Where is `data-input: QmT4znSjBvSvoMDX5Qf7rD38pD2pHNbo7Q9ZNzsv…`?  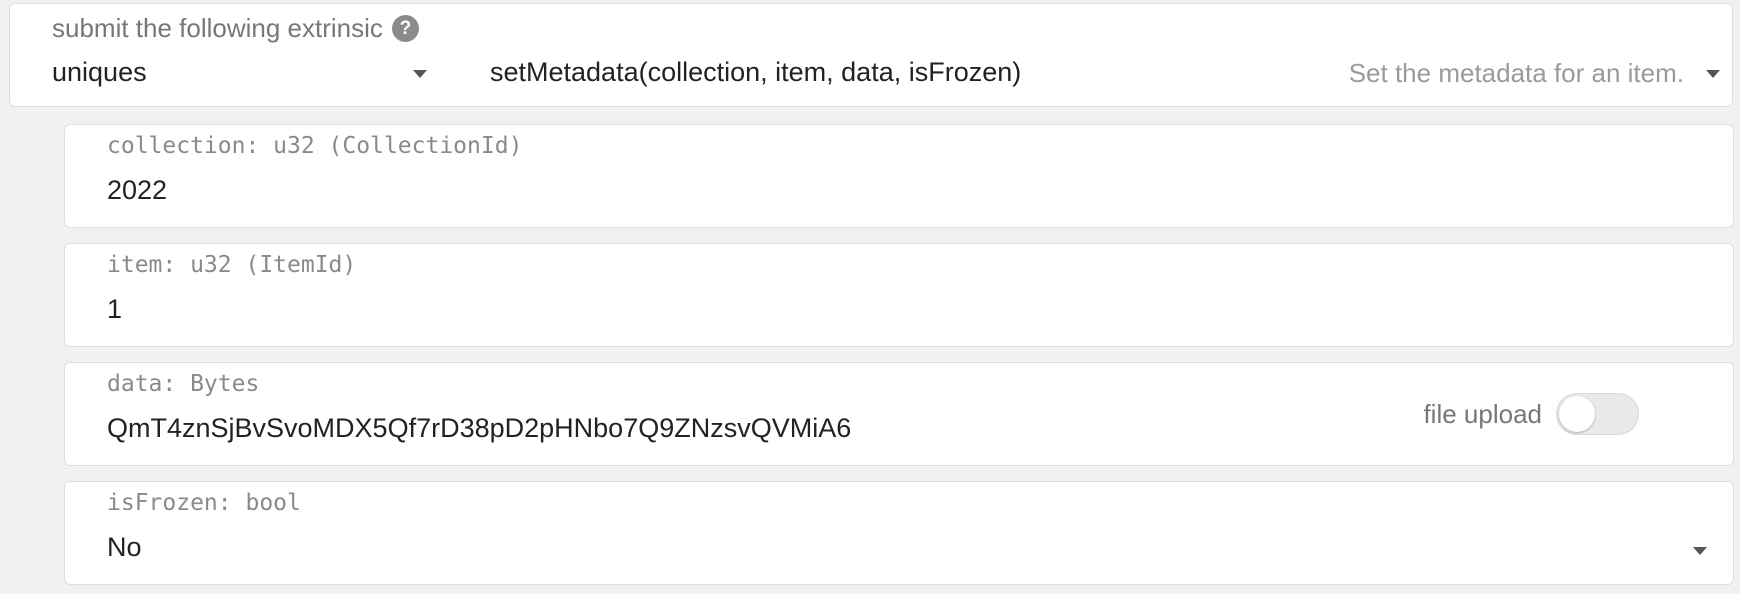
data-input: QmT4znSjBvSvoMDX5Qf7rD38pD2pHNbo7Q9ZNzsv… is located at coordinates (479, 428).